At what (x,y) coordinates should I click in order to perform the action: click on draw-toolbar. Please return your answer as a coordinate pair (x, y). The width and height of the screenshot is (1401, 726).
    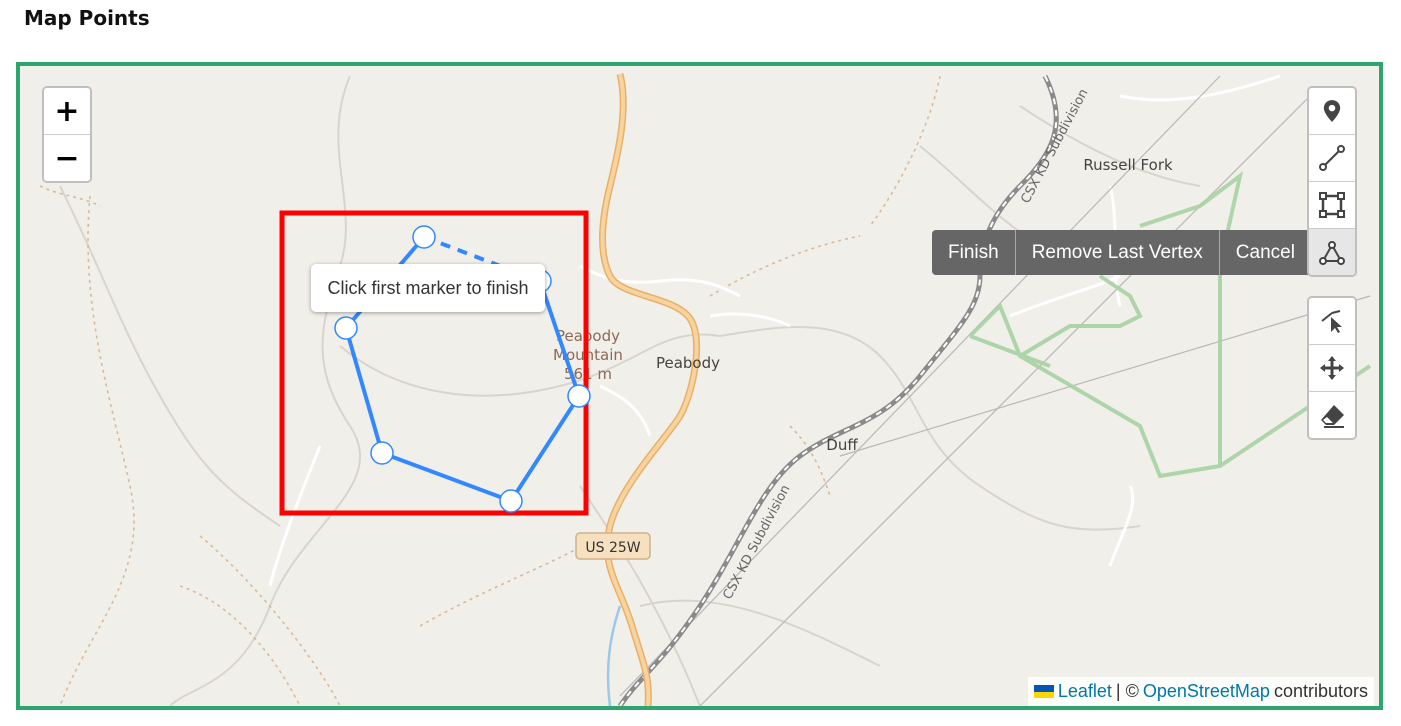
    Looking at the image, I should click on (1332, 181).